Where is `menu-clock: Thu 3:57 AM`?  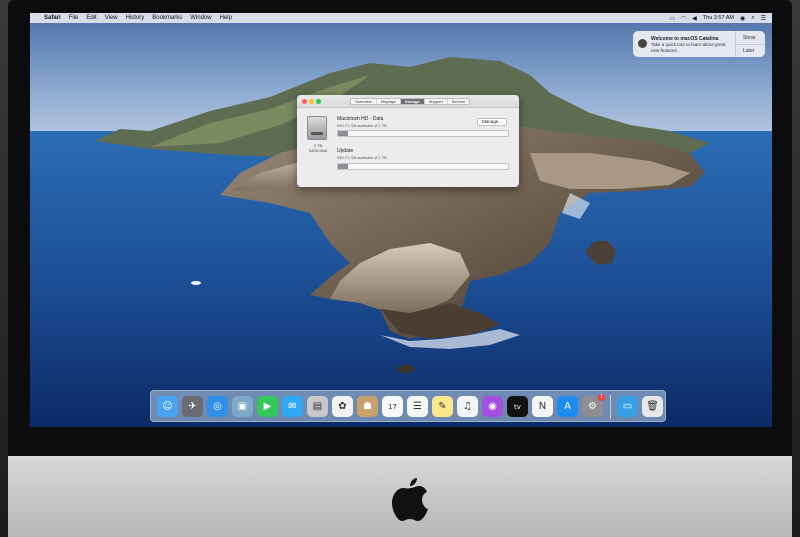
menu-clock: Thu 3:57 AM is located at coordinates (718, 18).